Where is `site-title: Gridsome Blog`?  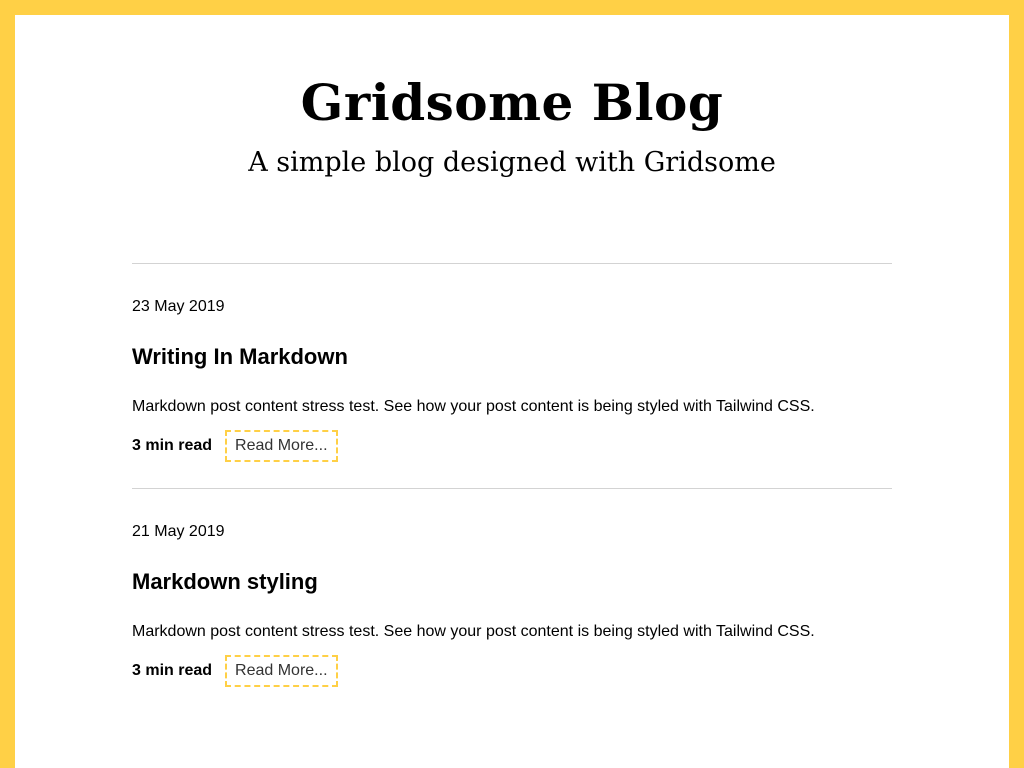
site-title: Gridsome Blog is located at coordinates (512, 103).